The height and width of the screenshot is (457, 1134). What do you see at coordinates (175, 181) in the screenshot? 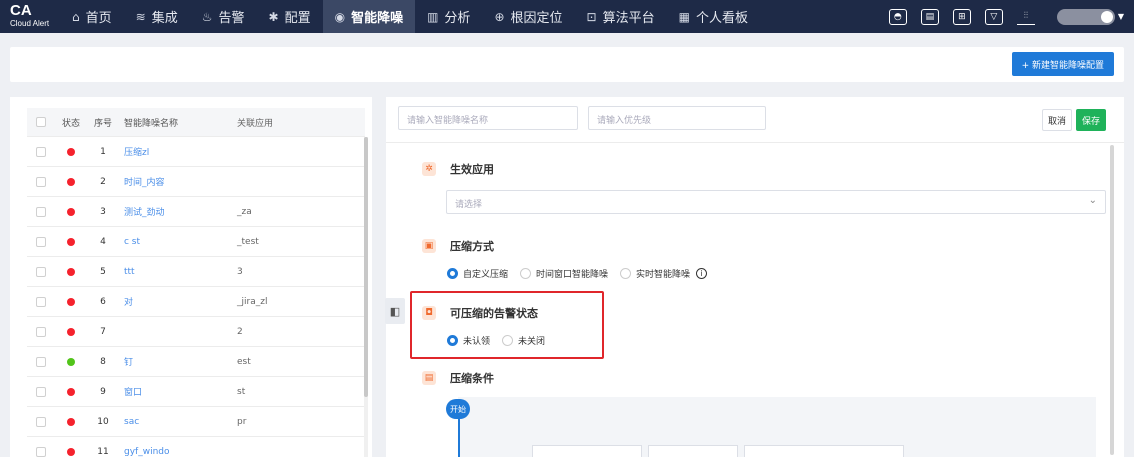
I see `row-name-link: 时间_内容` at bounding box center [175, 181].